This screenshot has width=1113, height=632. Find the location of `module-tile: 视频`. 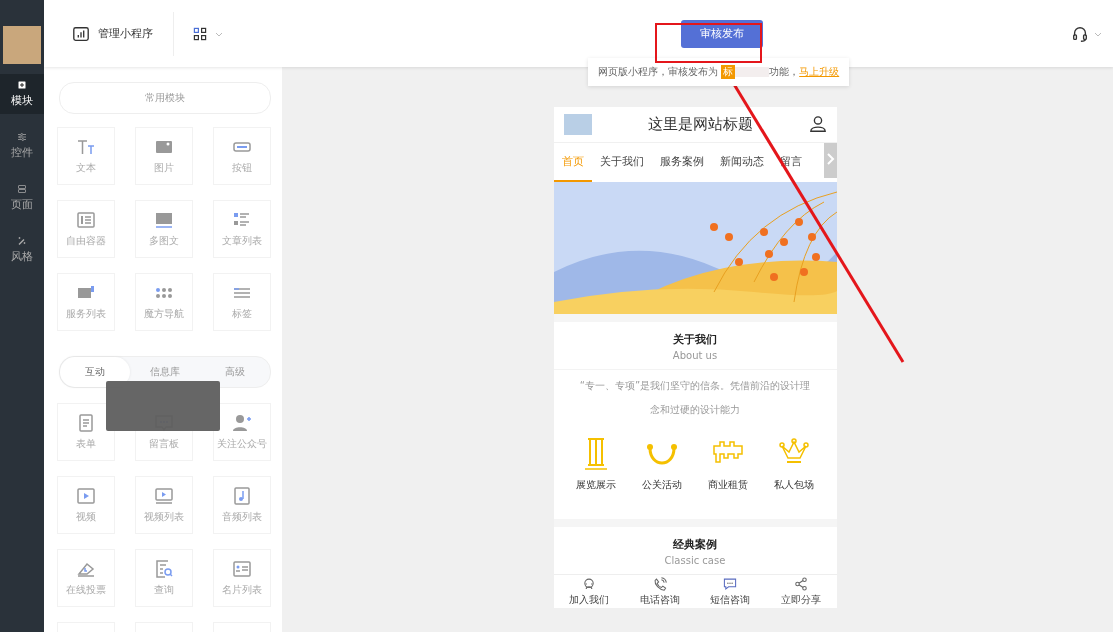

module-tile: 视频 is located at coordinates (86, 505).